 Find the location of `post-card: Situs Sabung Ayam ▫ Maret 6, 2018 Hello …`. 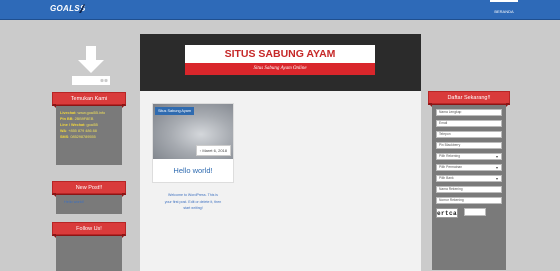

post-card: Situs Sabung Ayam ▫ Maret 6, 2018 Hello … is located at coordinates (193, 143).